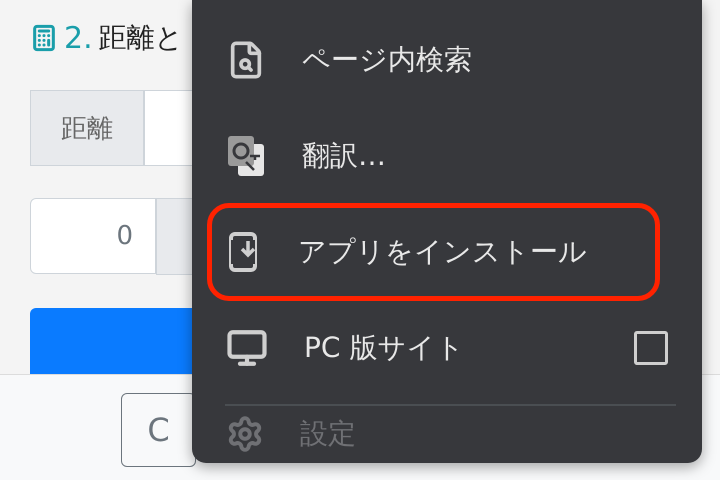  What do you see at coordinates (328, 434) in the screenshot?
I see `menu-item-label: 設定` at bounding box center [328, 434].